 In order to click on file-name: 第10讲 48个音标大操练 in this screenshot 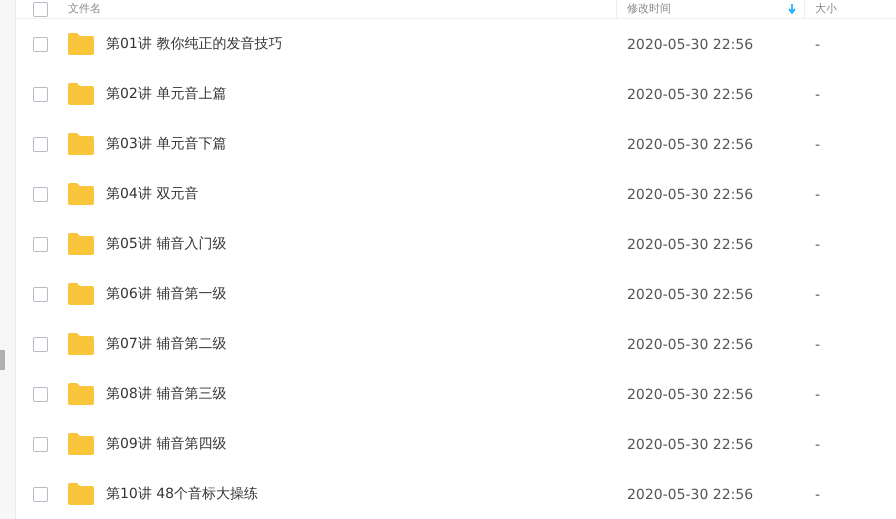, I will do `click(182, 494)`.